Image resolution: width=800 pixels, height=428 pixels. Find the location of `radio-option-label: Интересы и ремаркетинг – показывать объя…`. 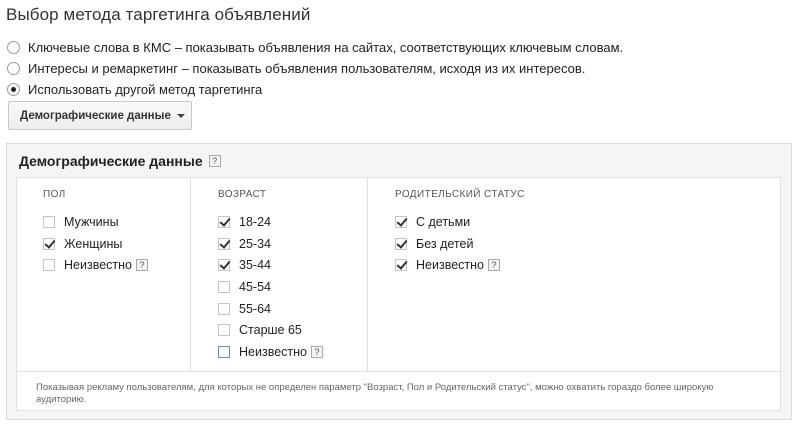

radio-option-label: Интересы и ремаркетинг – показывать объя… is located at coordinates (307, 68).